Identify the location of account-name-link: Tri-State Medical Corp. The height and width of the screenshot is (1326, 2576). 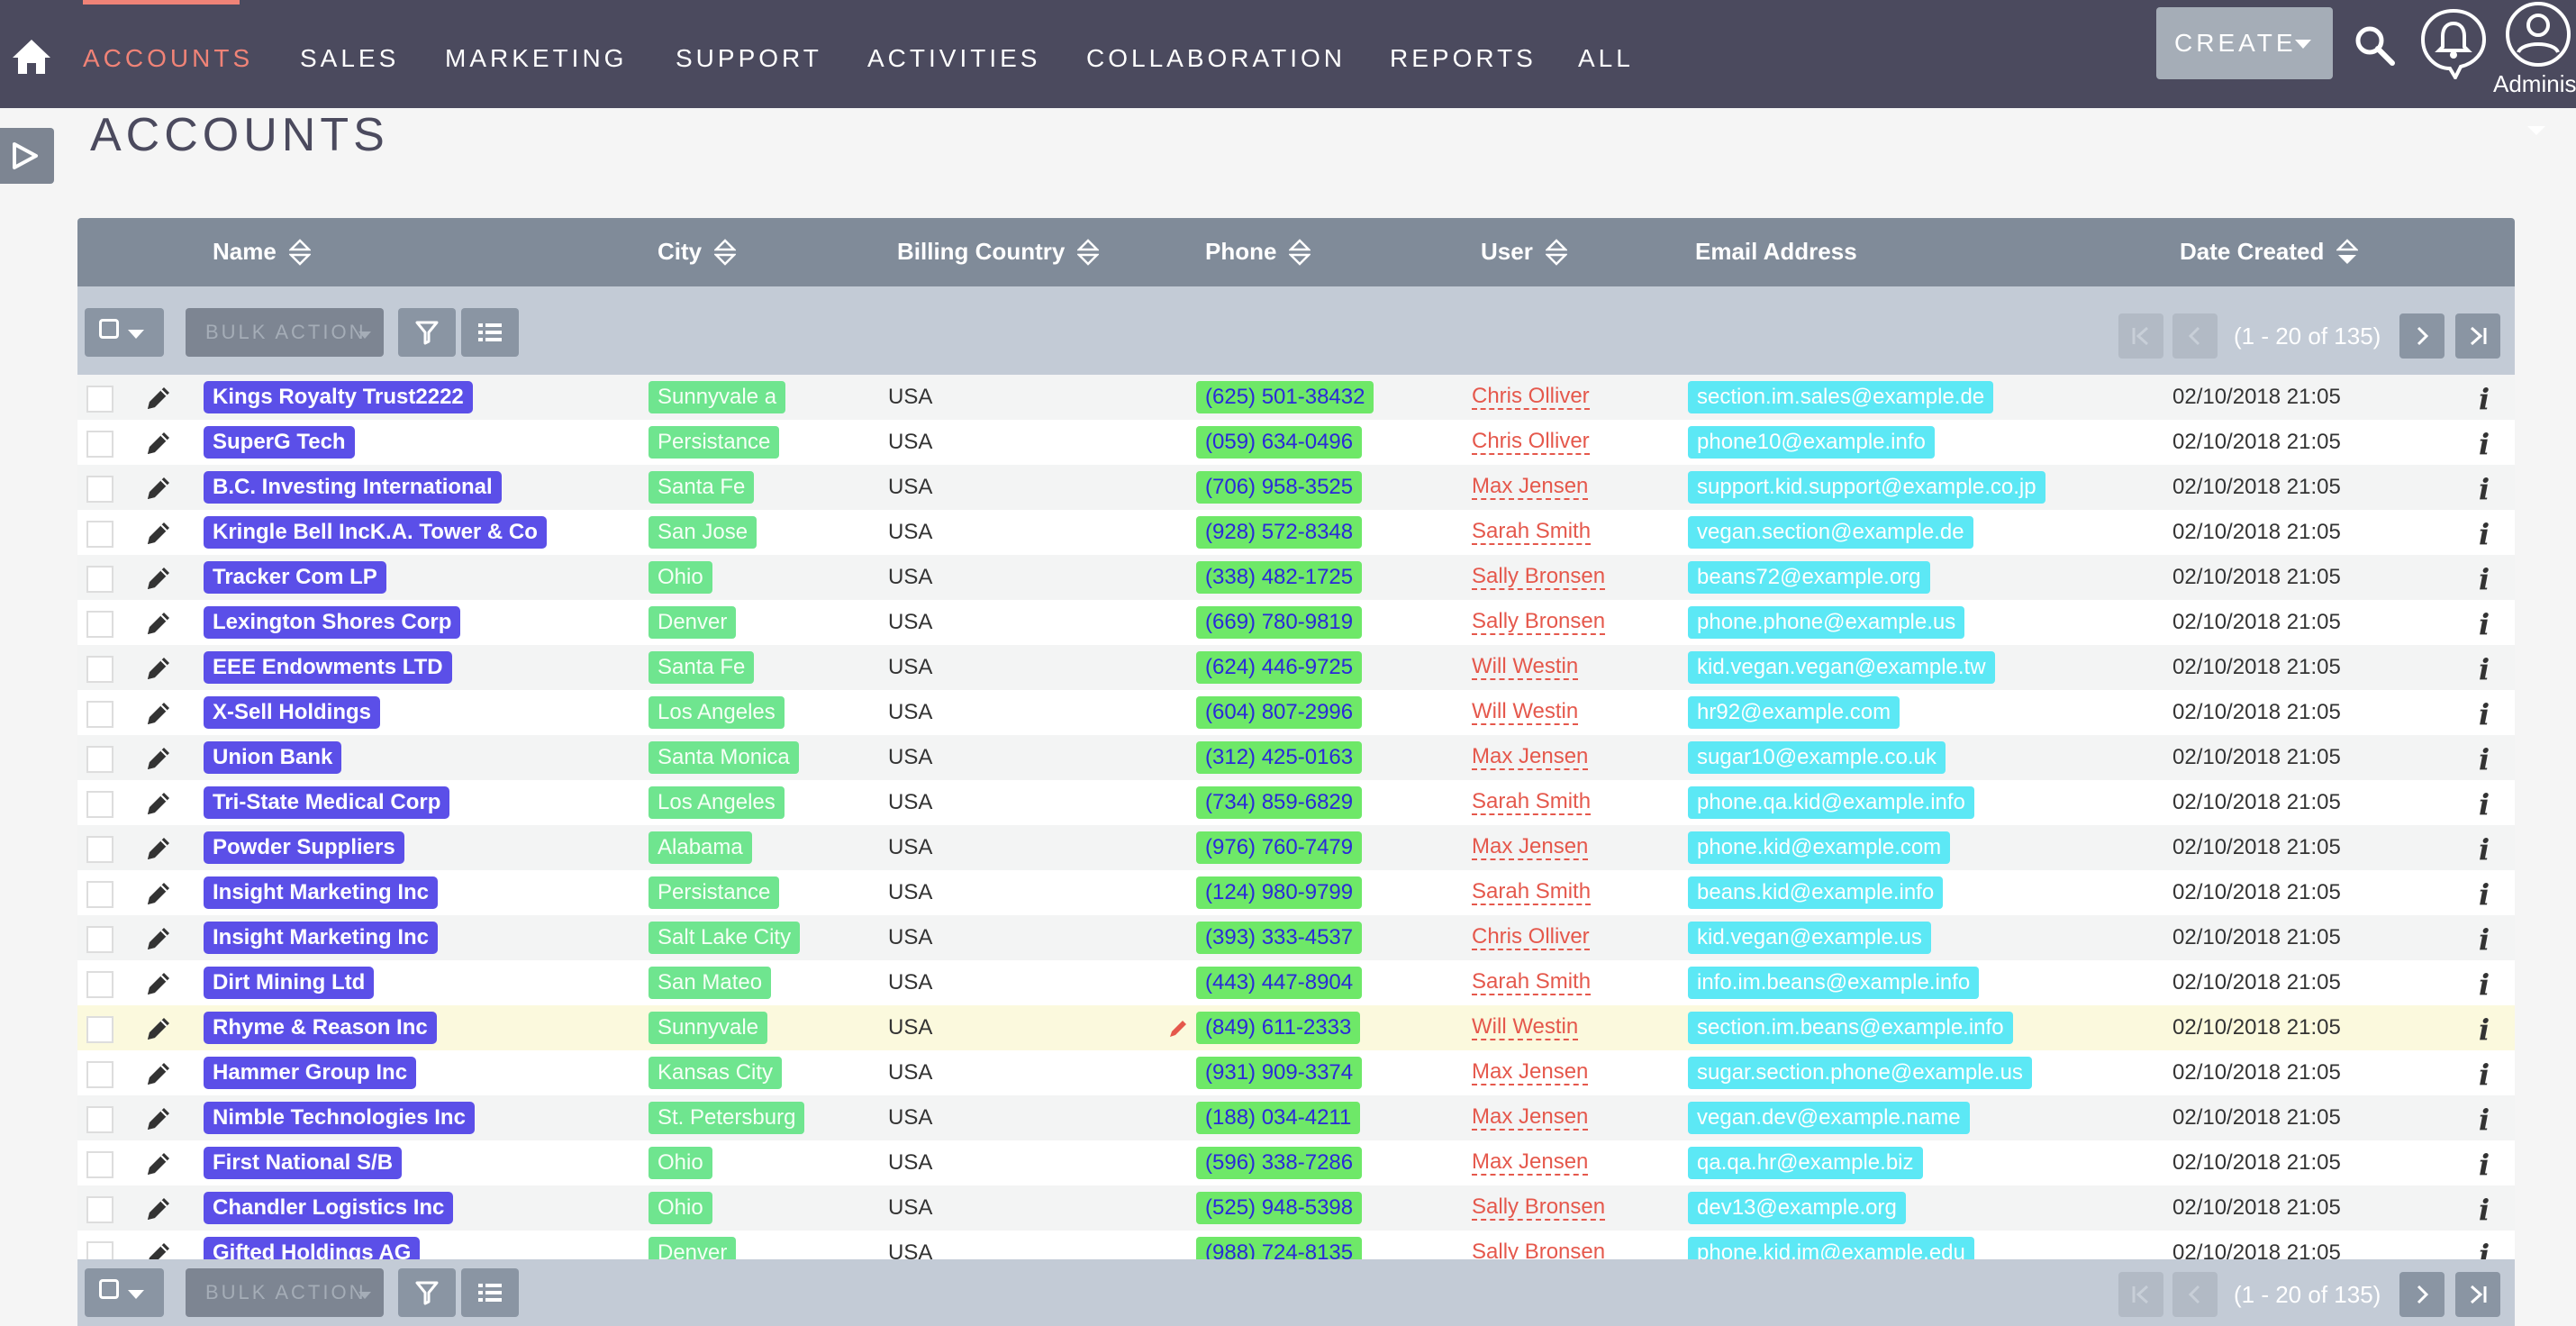
(327, 802).